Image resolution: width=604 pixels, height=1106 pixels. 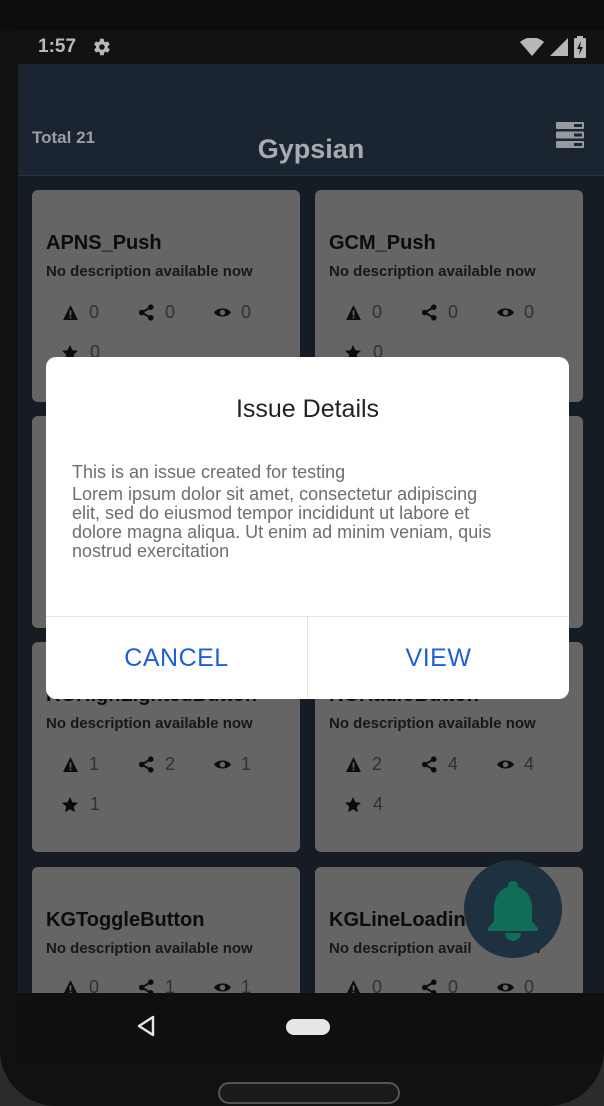 What do you see at coordinates (209, 472) in the screenshot?
I see `dialog-message-line: This is an issue created for testing` at bounding box center [209, 472].